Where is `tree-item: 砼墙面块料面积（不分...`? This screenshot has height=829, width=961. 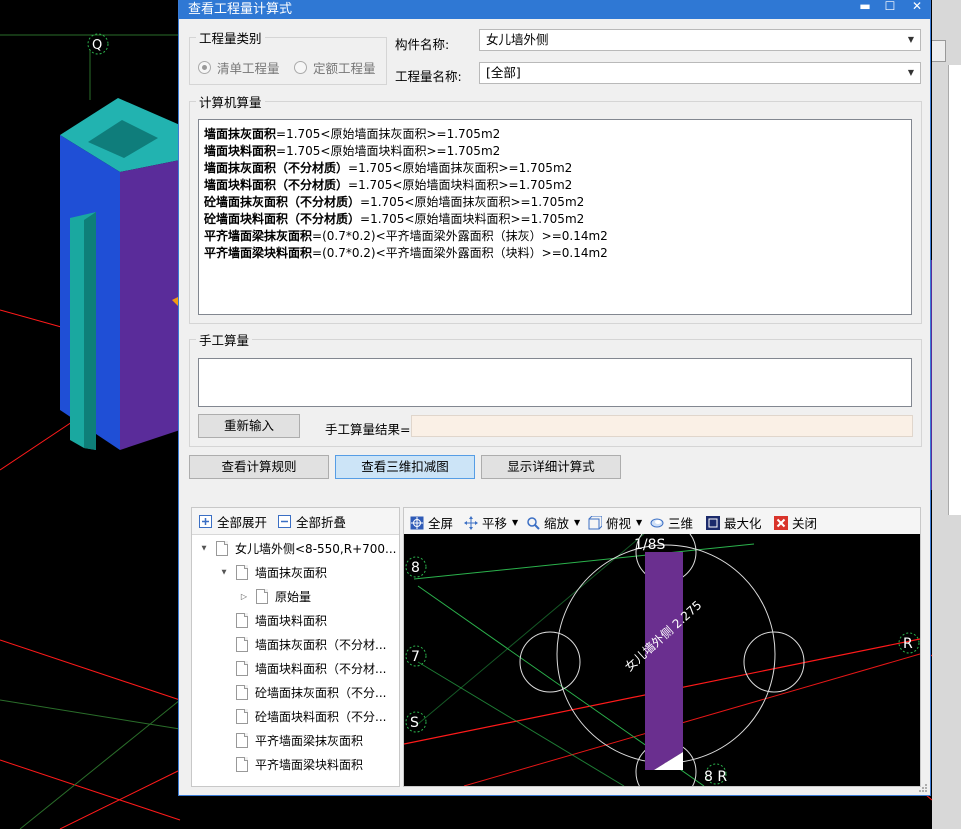 tree-item: 砼墙面块料面积（不分... is located at coordinates (302, 716).